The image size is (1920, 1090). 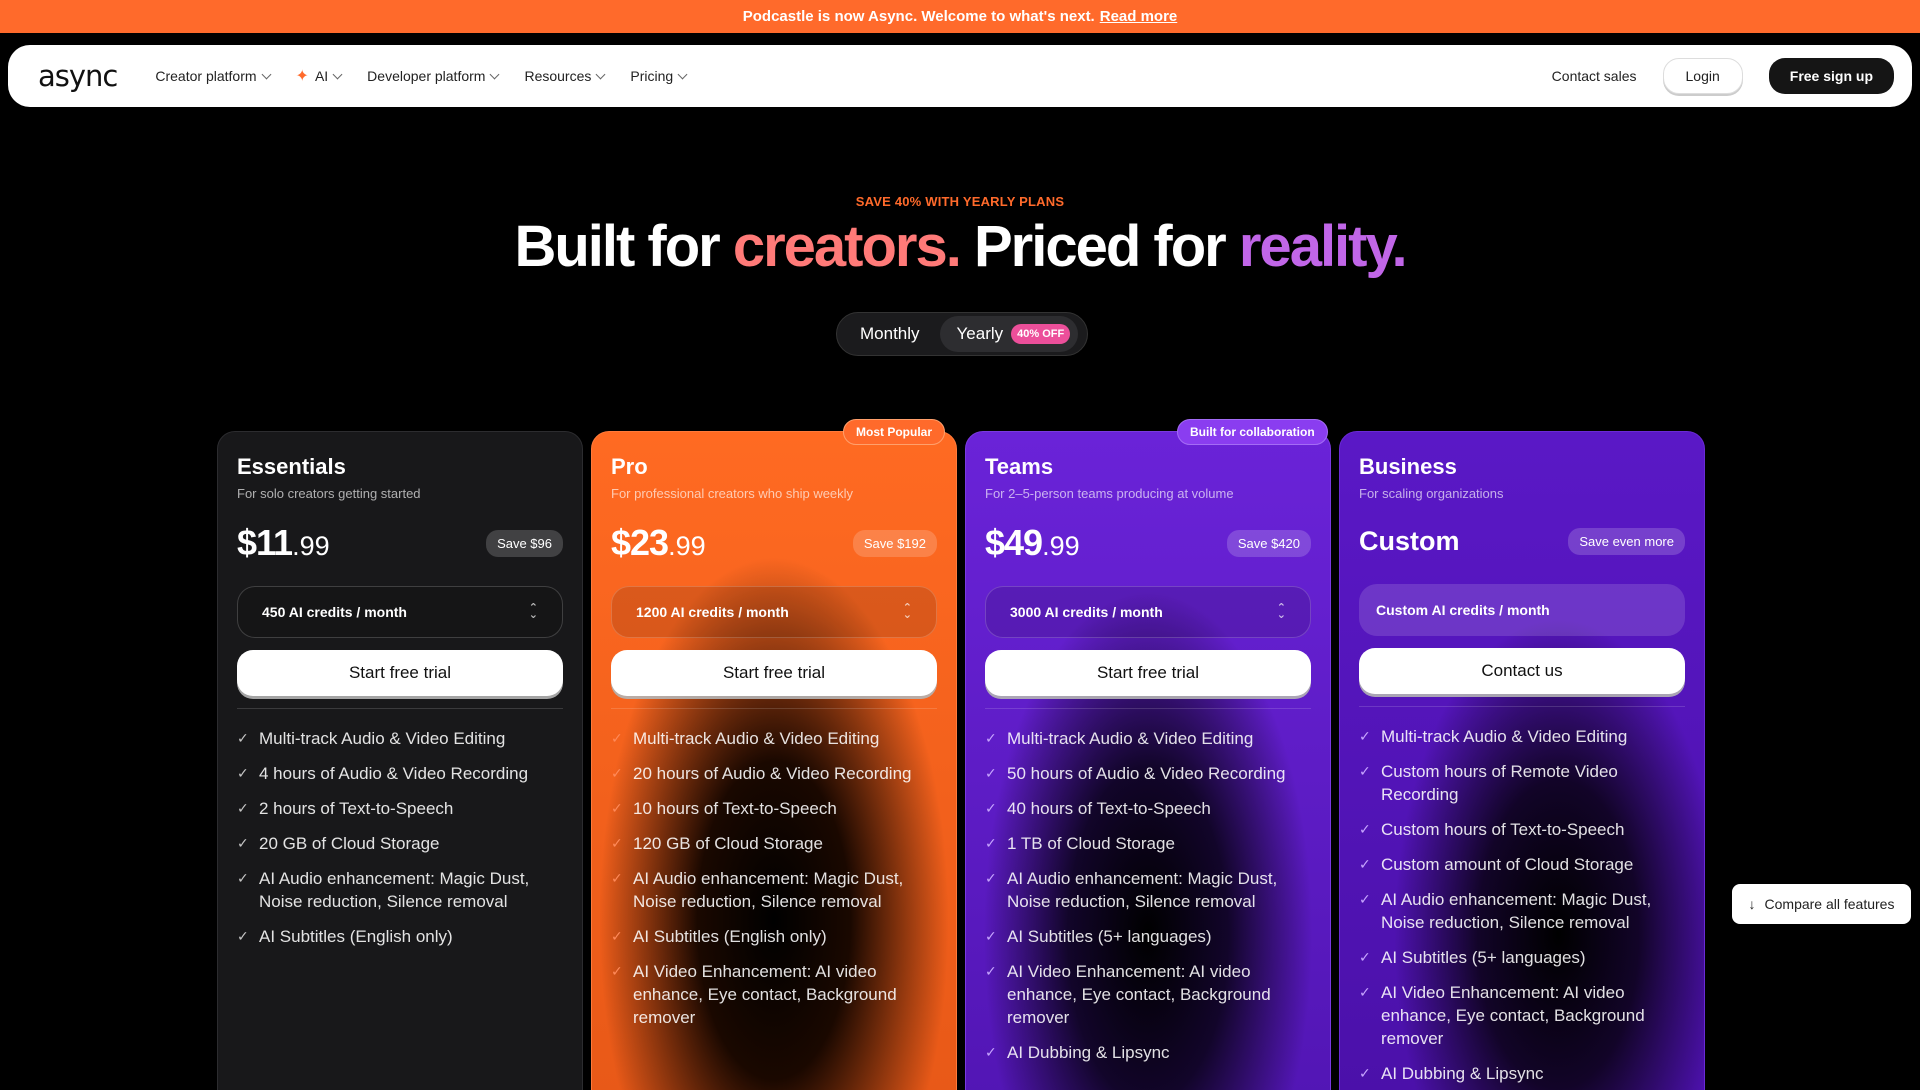 What do you see at coordinates (1463, 610) in the screenshot?
I see `credits-value: Custom AI credits / month` at bounding box center [1463, 610].